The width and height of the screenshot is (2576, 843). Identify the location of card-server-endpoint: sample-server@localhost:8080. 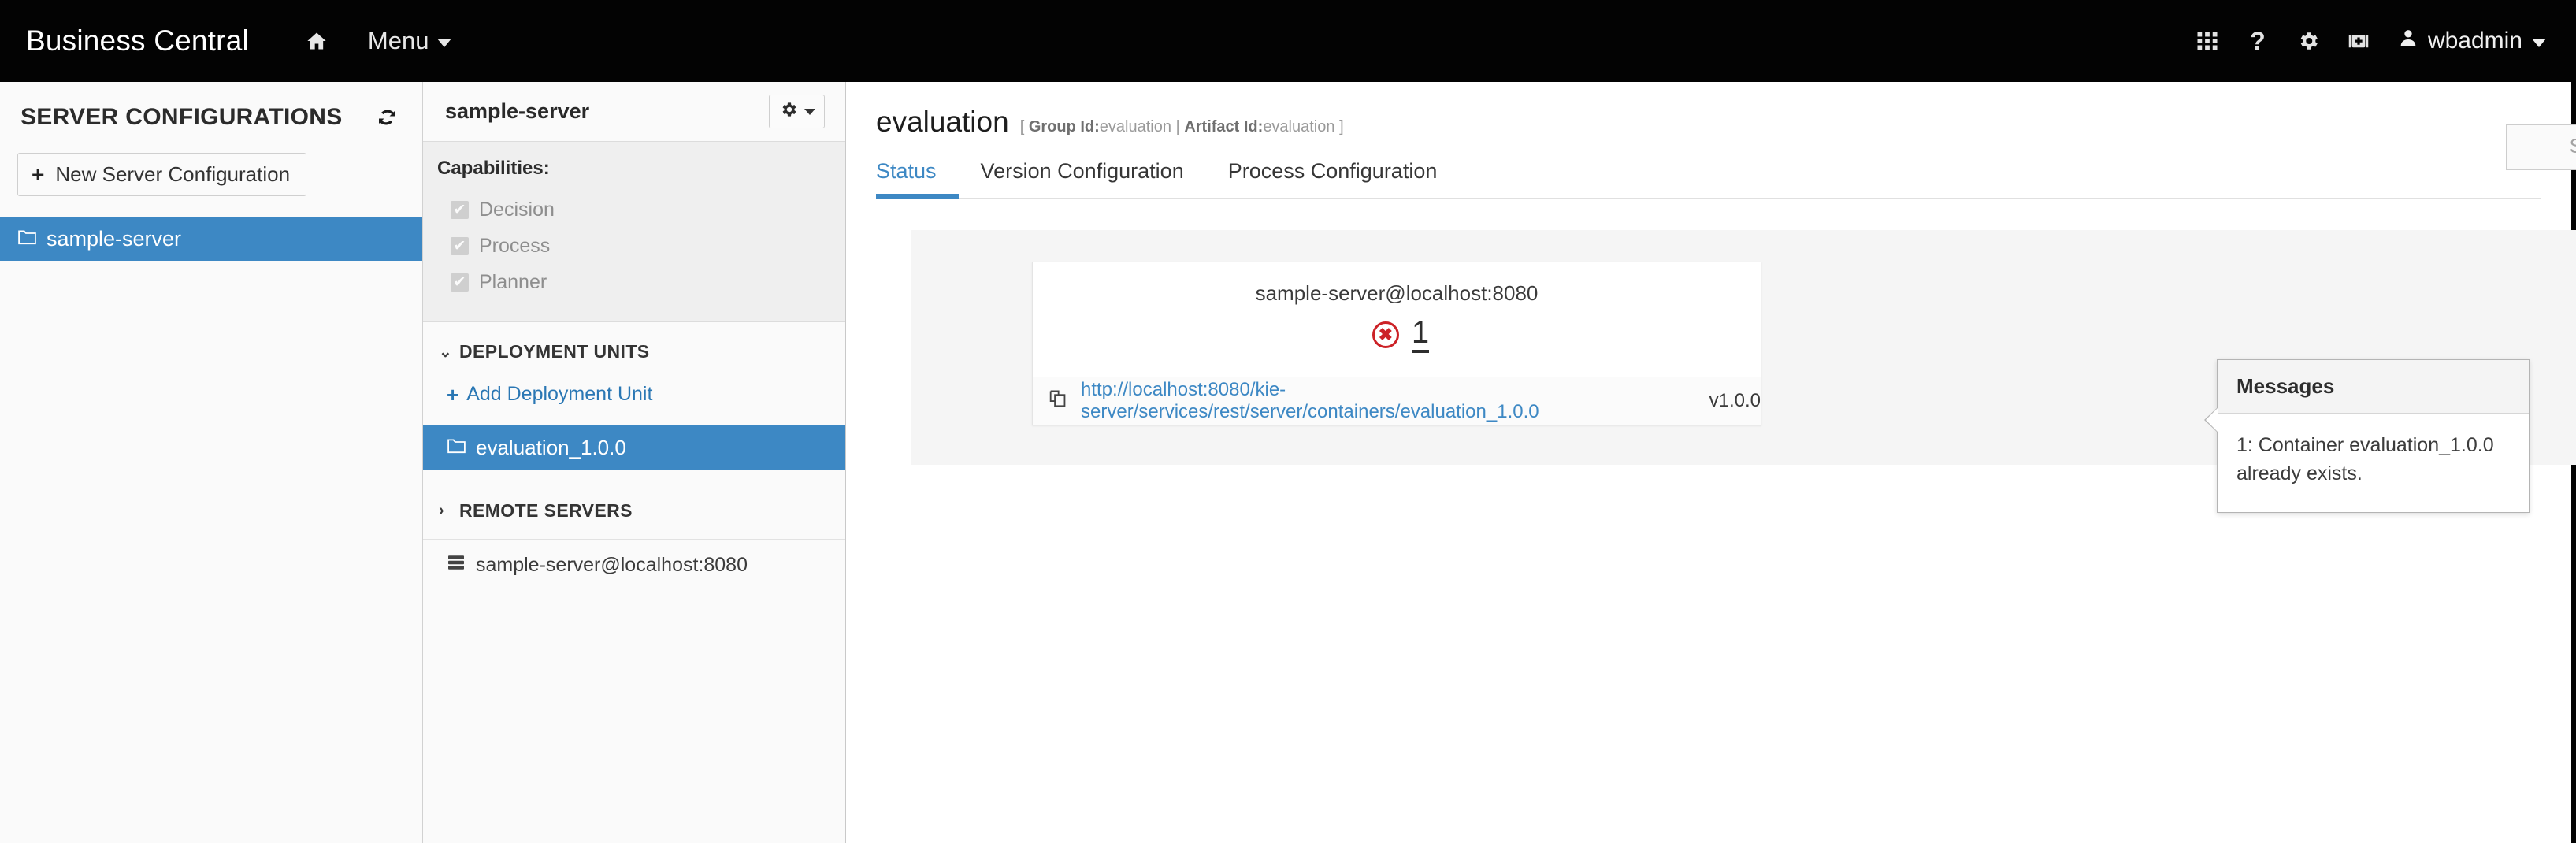
(1397, 293).